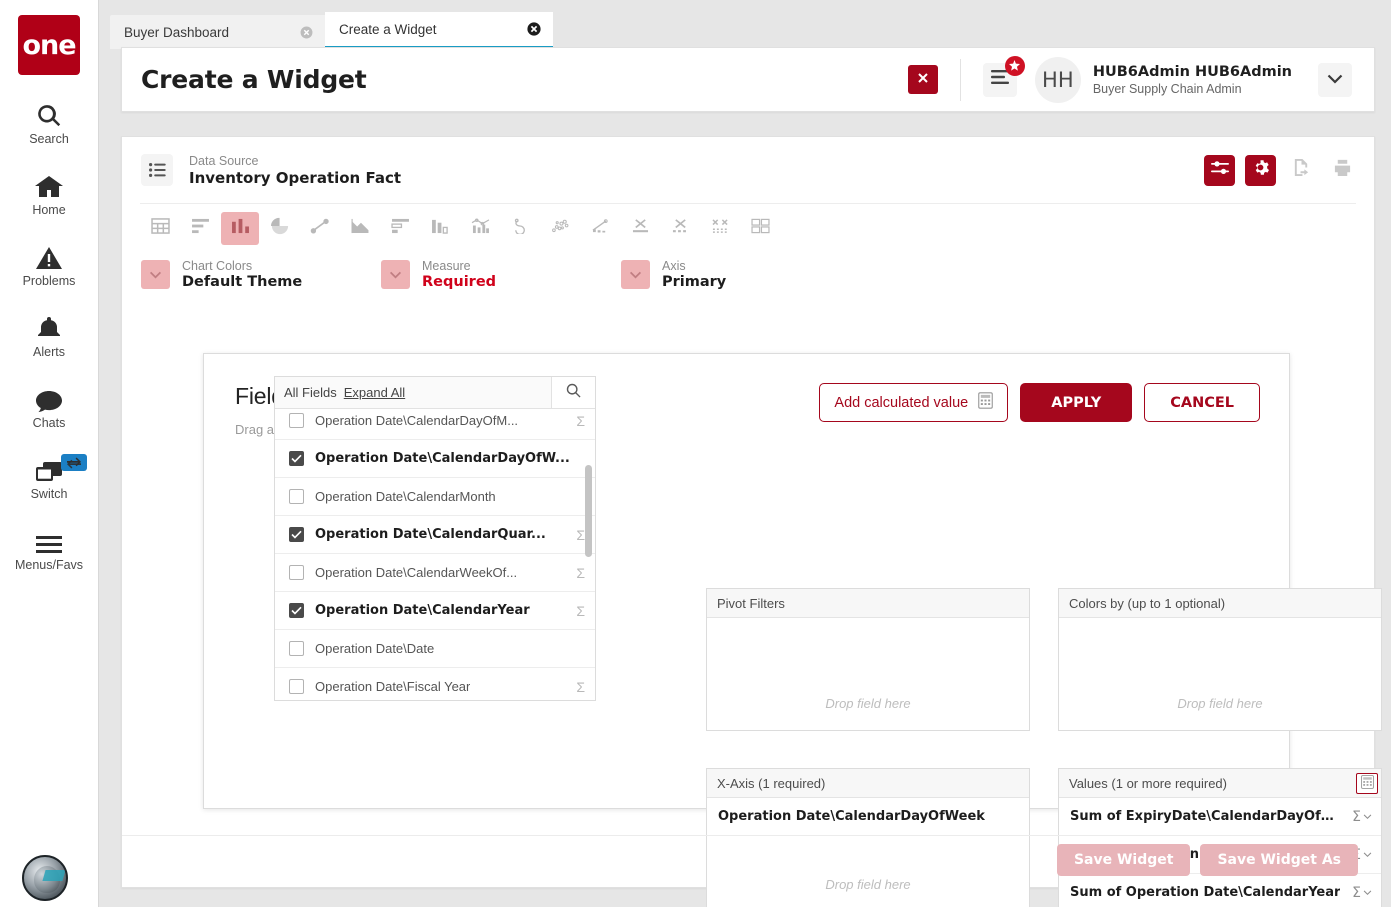 This screenshot has width=1391, height=907. I want to click on menu-button, so click(1003, 76).